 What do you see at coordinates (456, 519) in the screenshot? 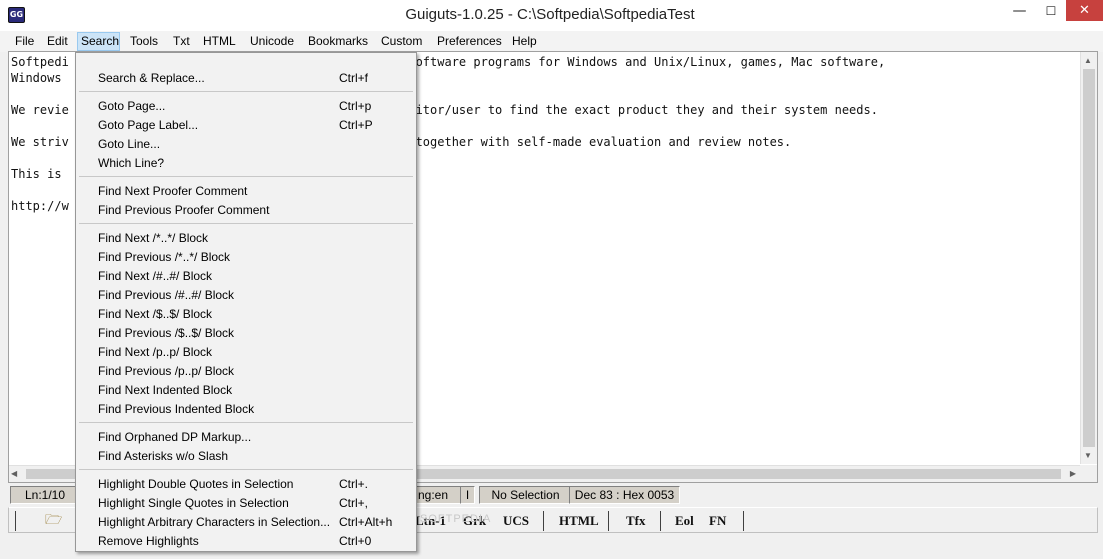
I see `watermark: SOFTPEDIA` at bounding box center [456, 519].